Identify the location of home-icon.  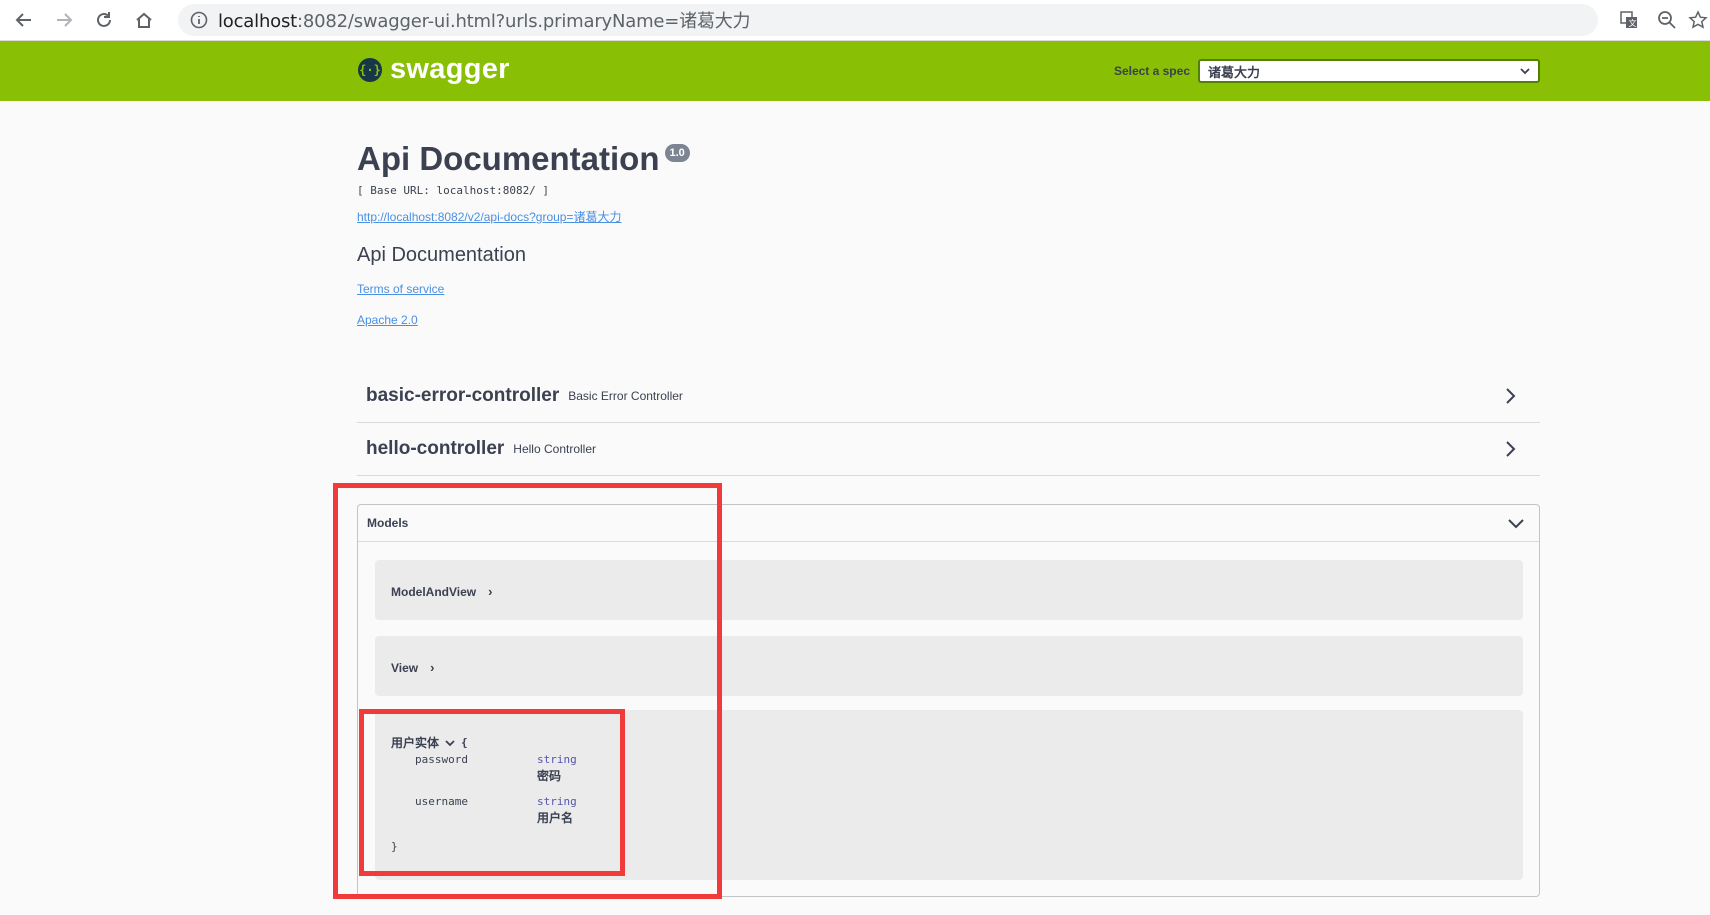
(144, 20).